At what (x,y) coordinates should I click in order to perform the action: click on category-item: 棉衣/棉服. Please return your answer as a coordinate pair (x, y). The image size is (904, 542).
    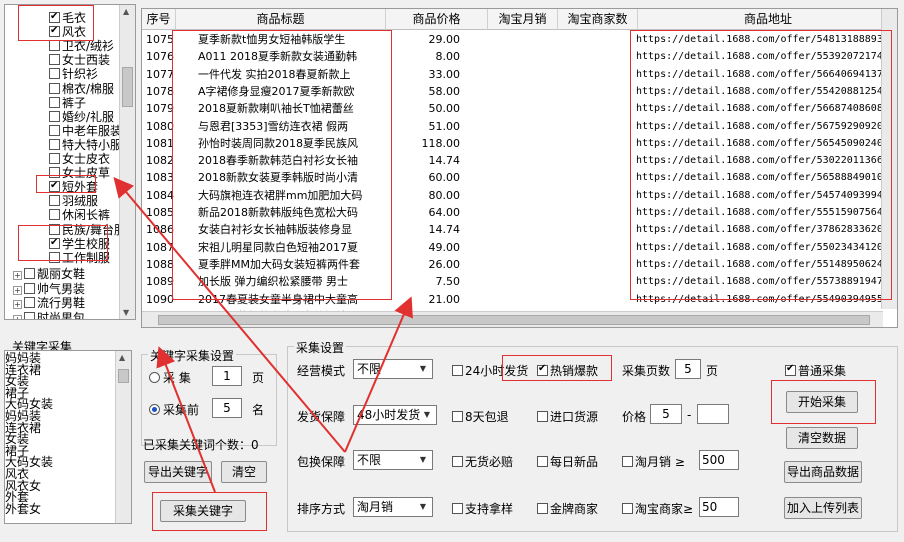
    Looking at the image, I should click on (81, 89).